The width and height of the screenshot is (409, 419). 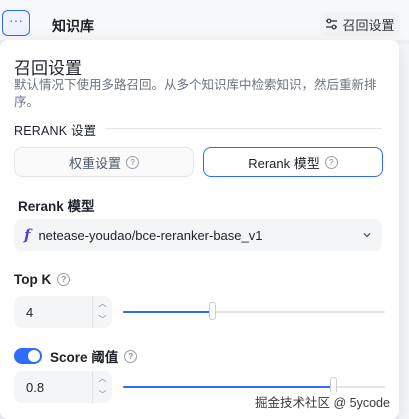 What do you see at coordinates (404, 231) in the screenshot?
I see `right-edge-background` at bounding box center [404, 231].